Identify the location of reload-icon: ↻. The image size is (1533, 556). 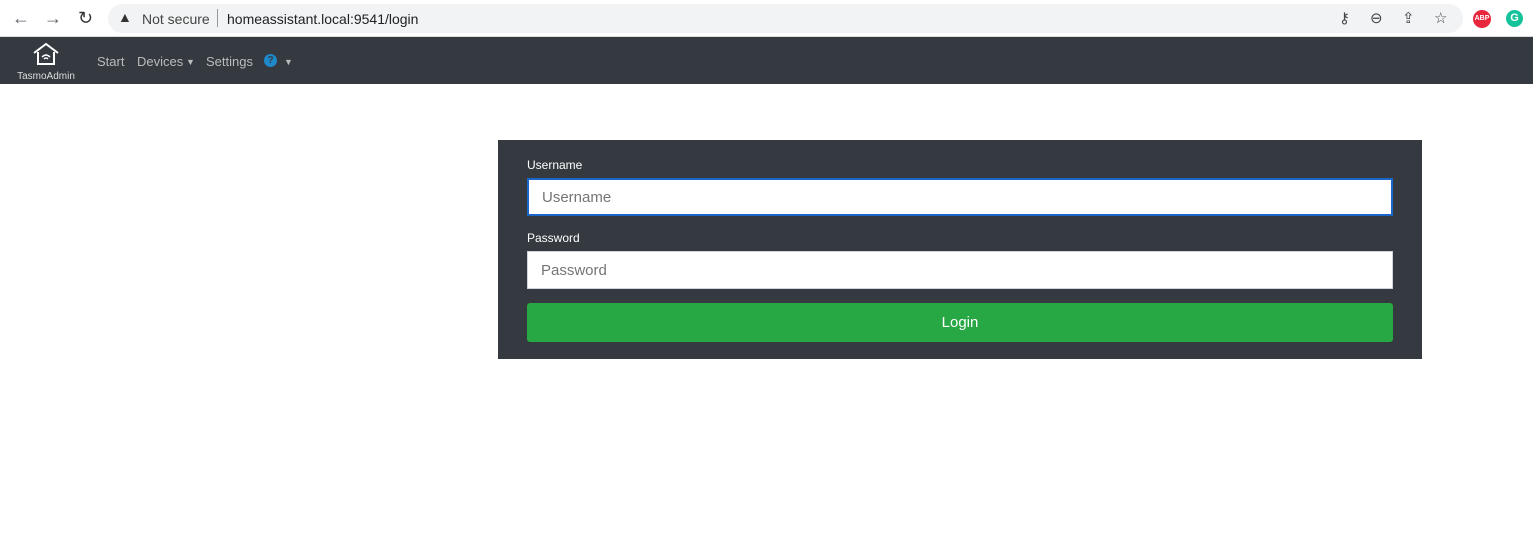
(85, 18).